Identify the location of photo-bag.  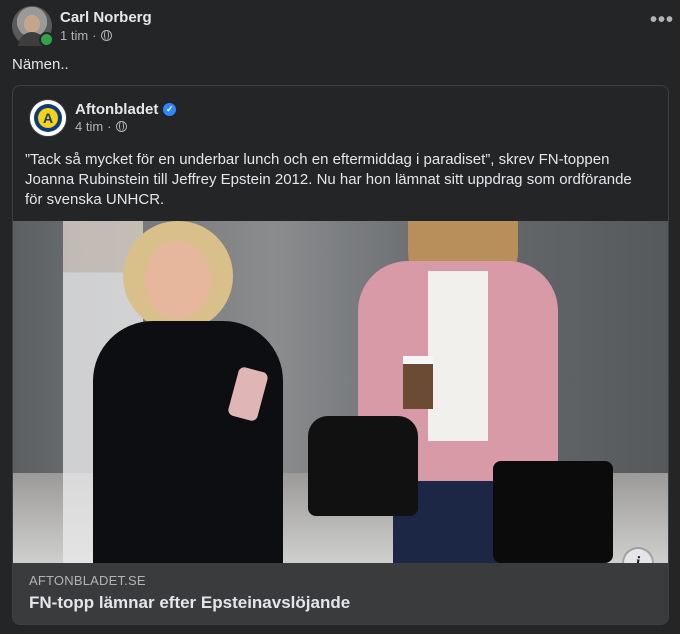
(553, 512).